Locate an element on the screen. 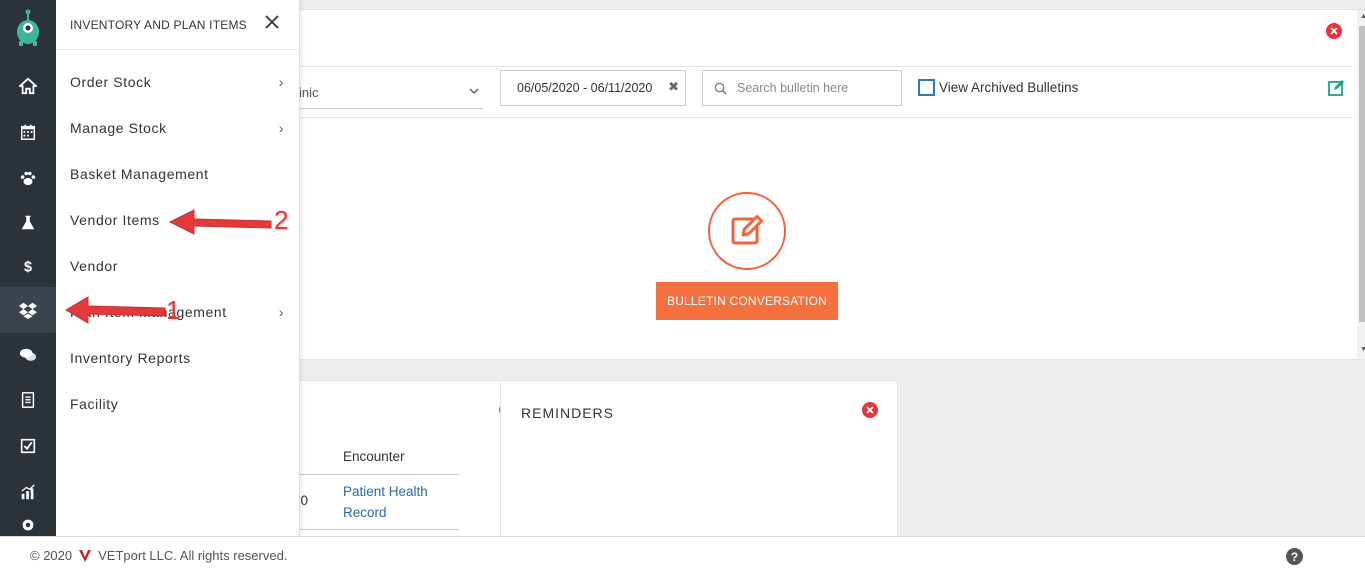 Image resolution: width=1365 pixels, height=574 pixels. dollar-icon: $ is located at coordinates (28, 266).